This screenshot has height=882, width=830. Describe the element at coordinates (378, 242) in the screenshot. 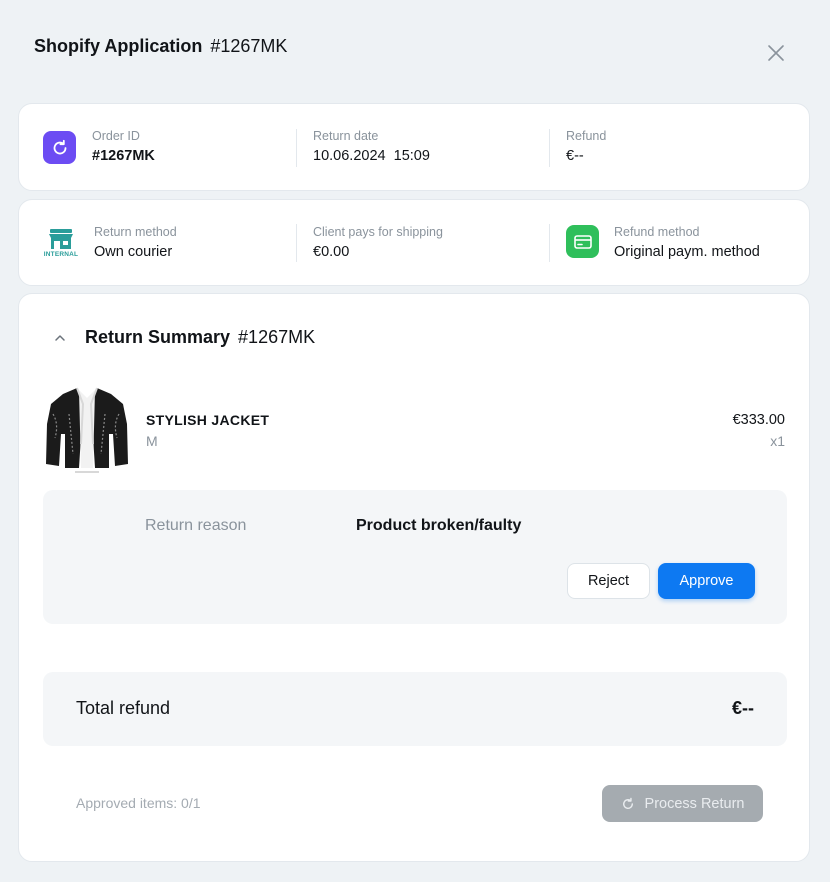

I see `shipping-field: Client pays for shipping €0.00` at that location.